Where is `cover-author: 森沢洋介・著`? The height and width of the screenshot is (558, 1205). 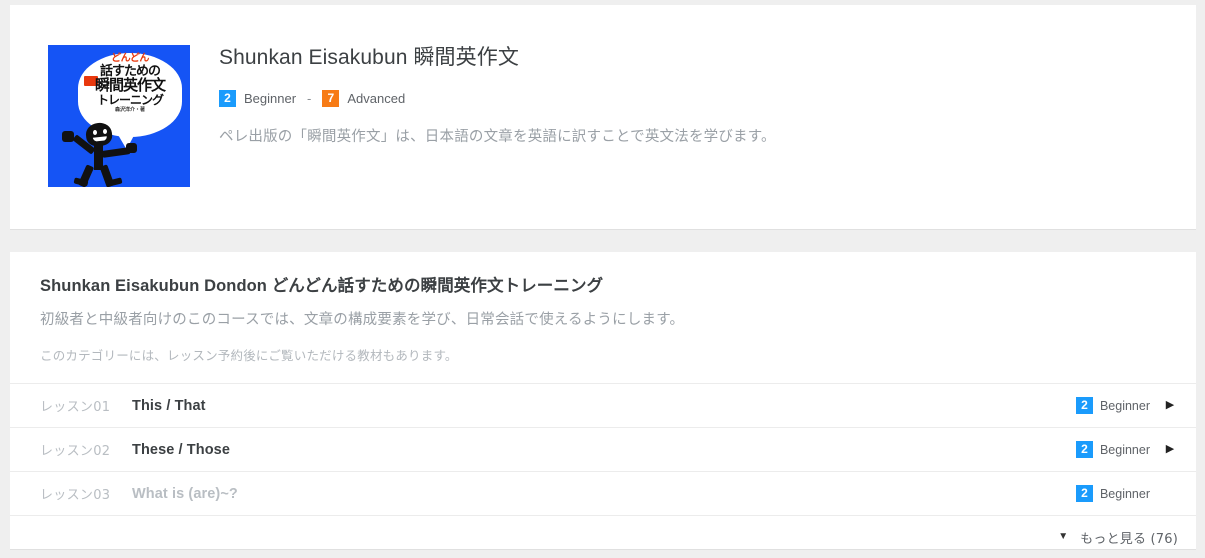
cover-author: 森沢洋介・著 is located at coordinates (129, 110).